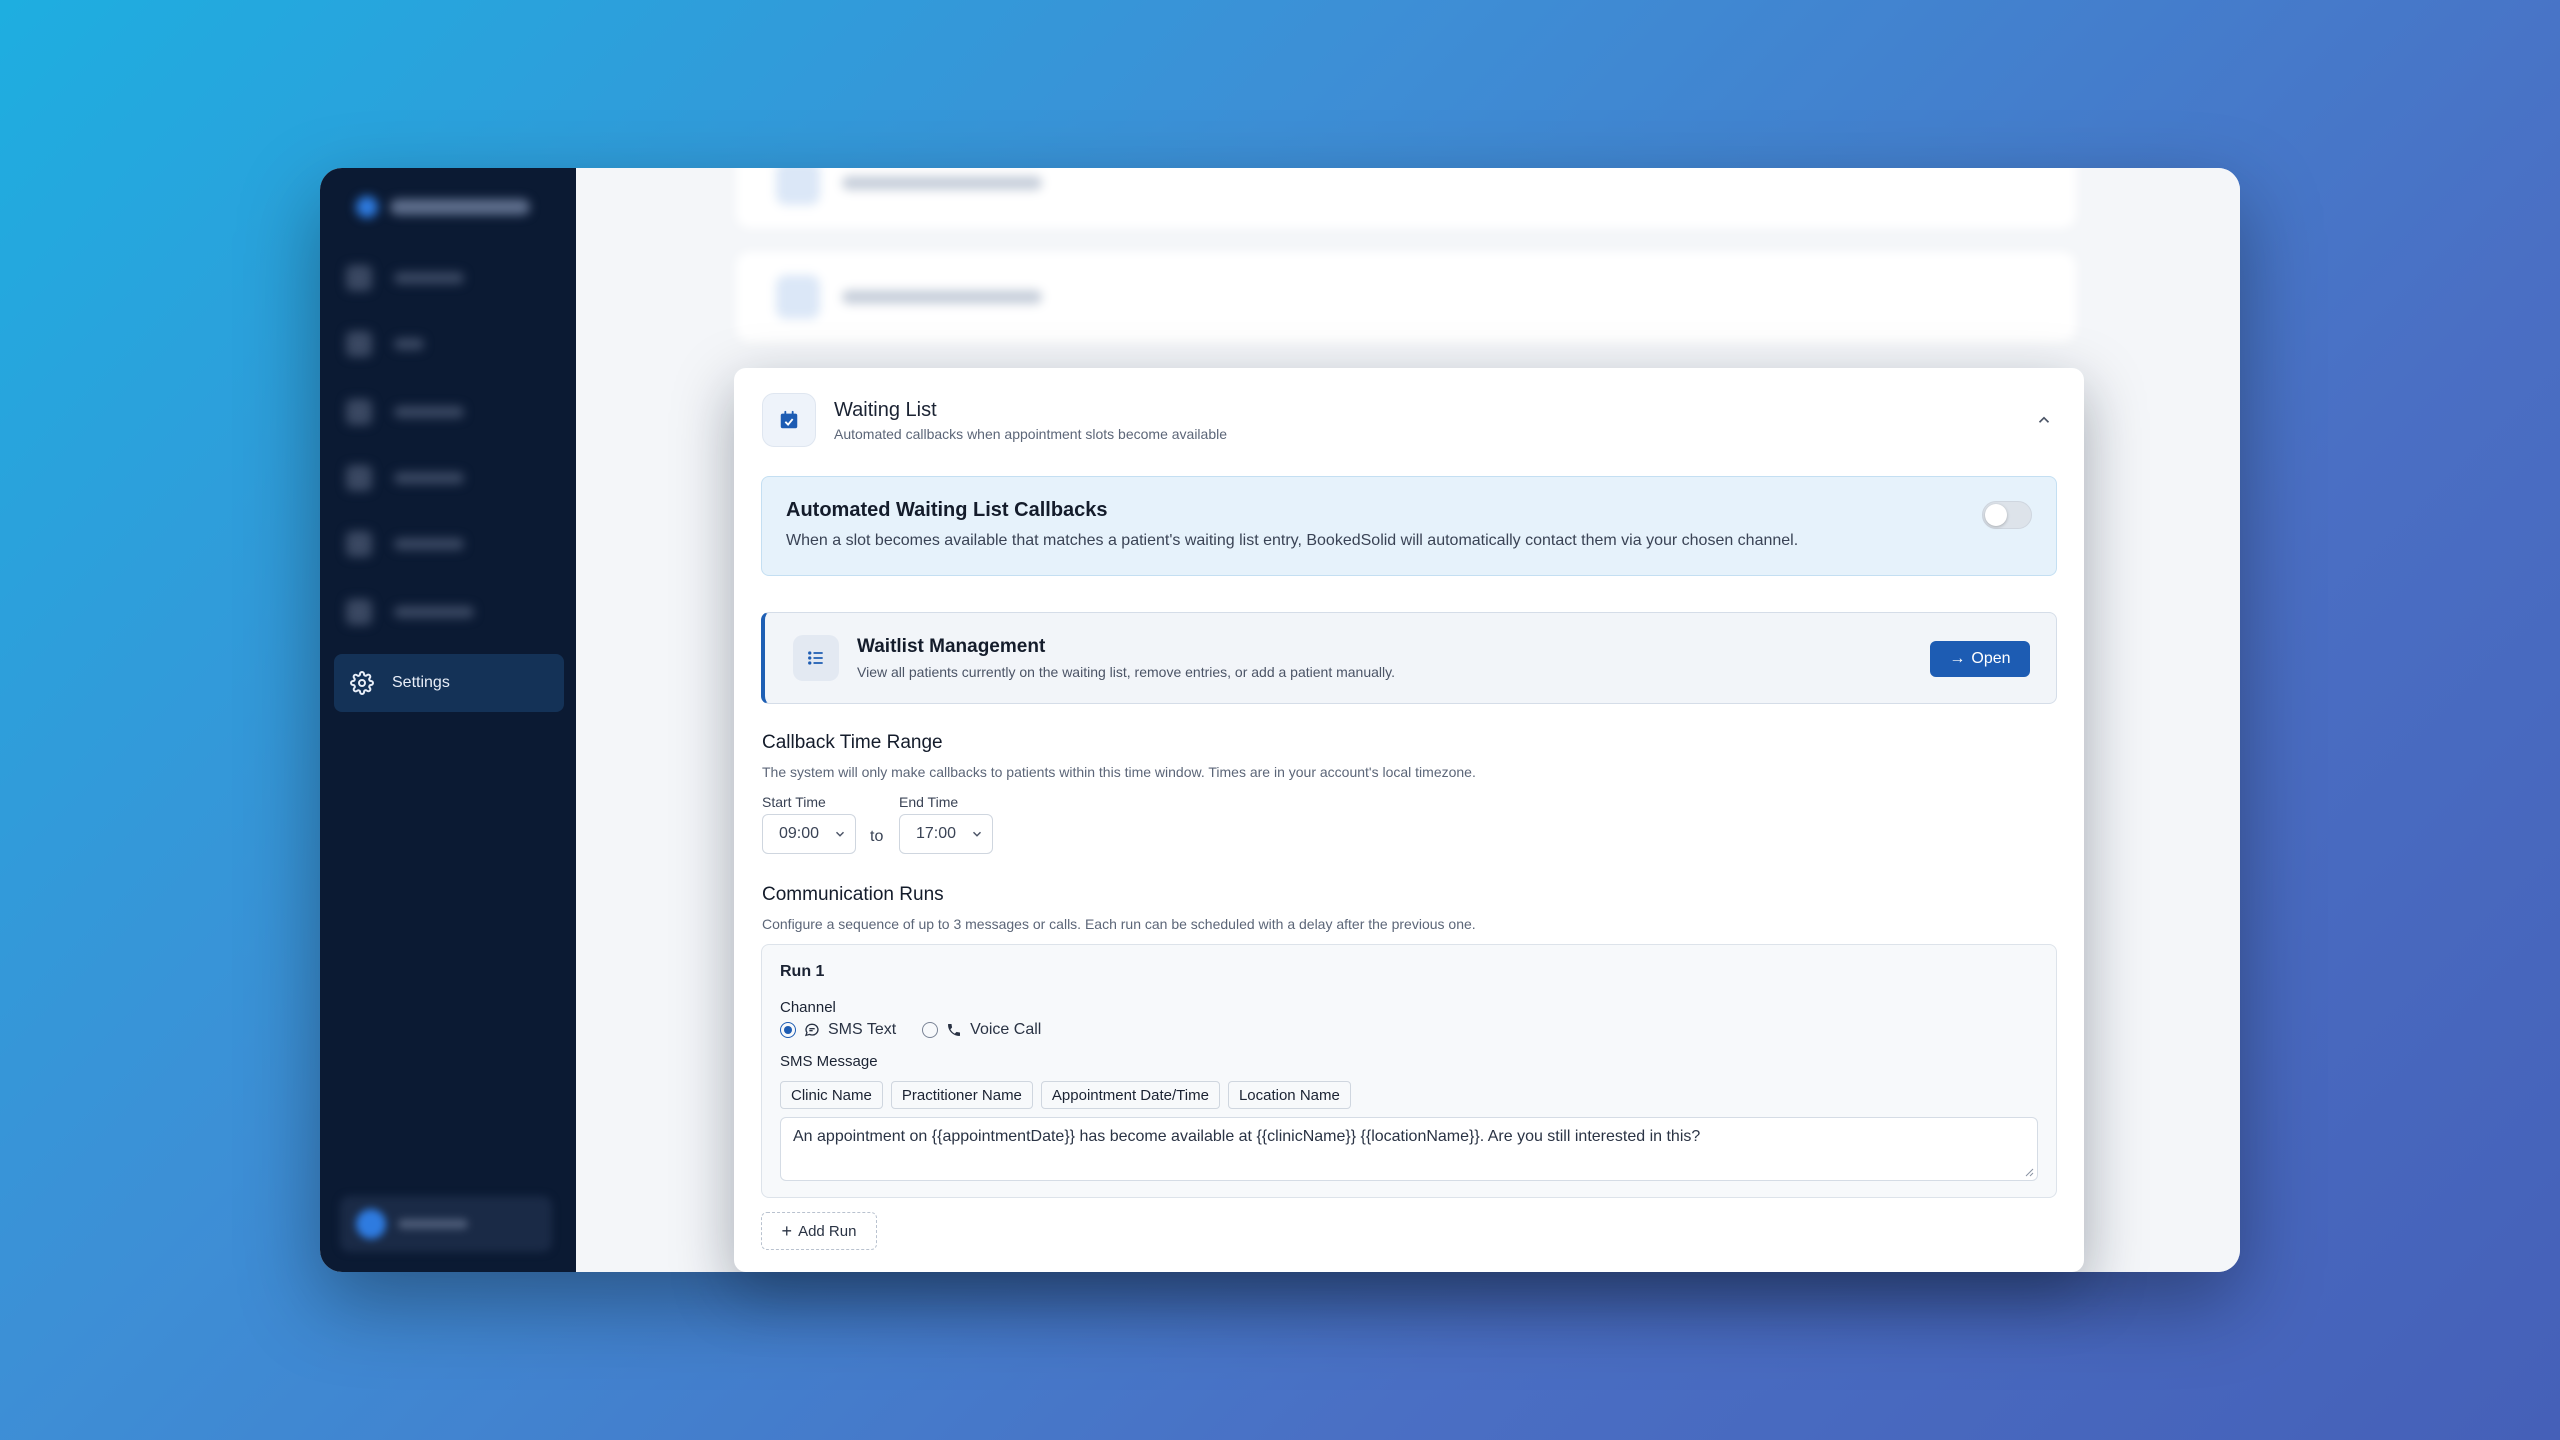 The height and width of the screenshot is (1440, 2560). I want to click on panel-title: Waiting List, so click(885, 409).